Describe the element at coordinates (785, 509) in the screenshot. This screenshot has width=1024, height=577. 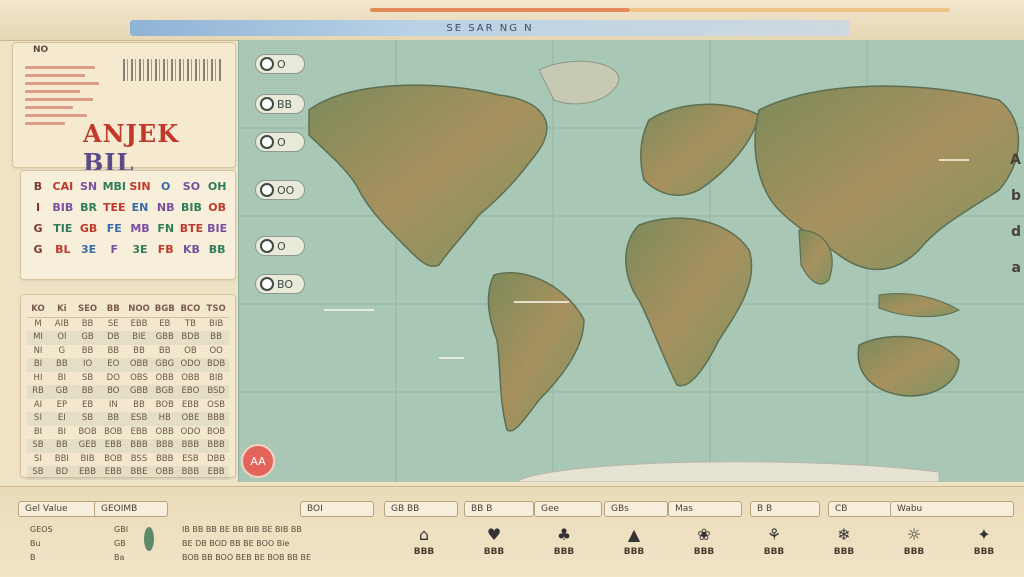
I see `bottom-tab-9: B B` at that location.